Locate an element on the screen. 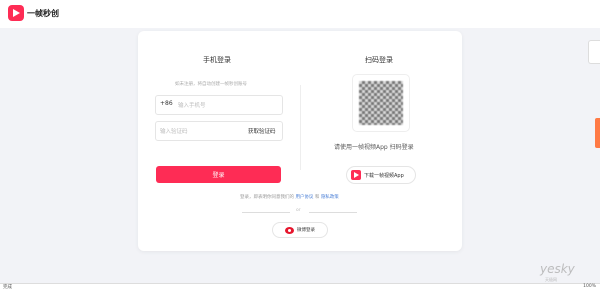 This screenshot has width=600, height=292. status-right: 100% is located at coordinates (589, 286).